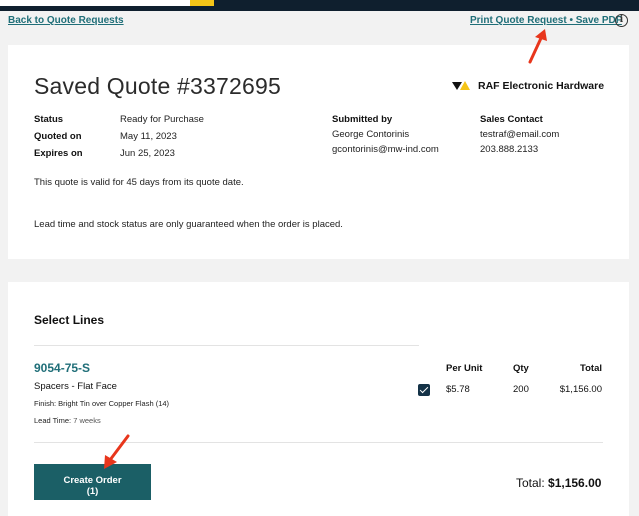  I want to click on page-title: Saved Quote #3372695, so click(157, 86).